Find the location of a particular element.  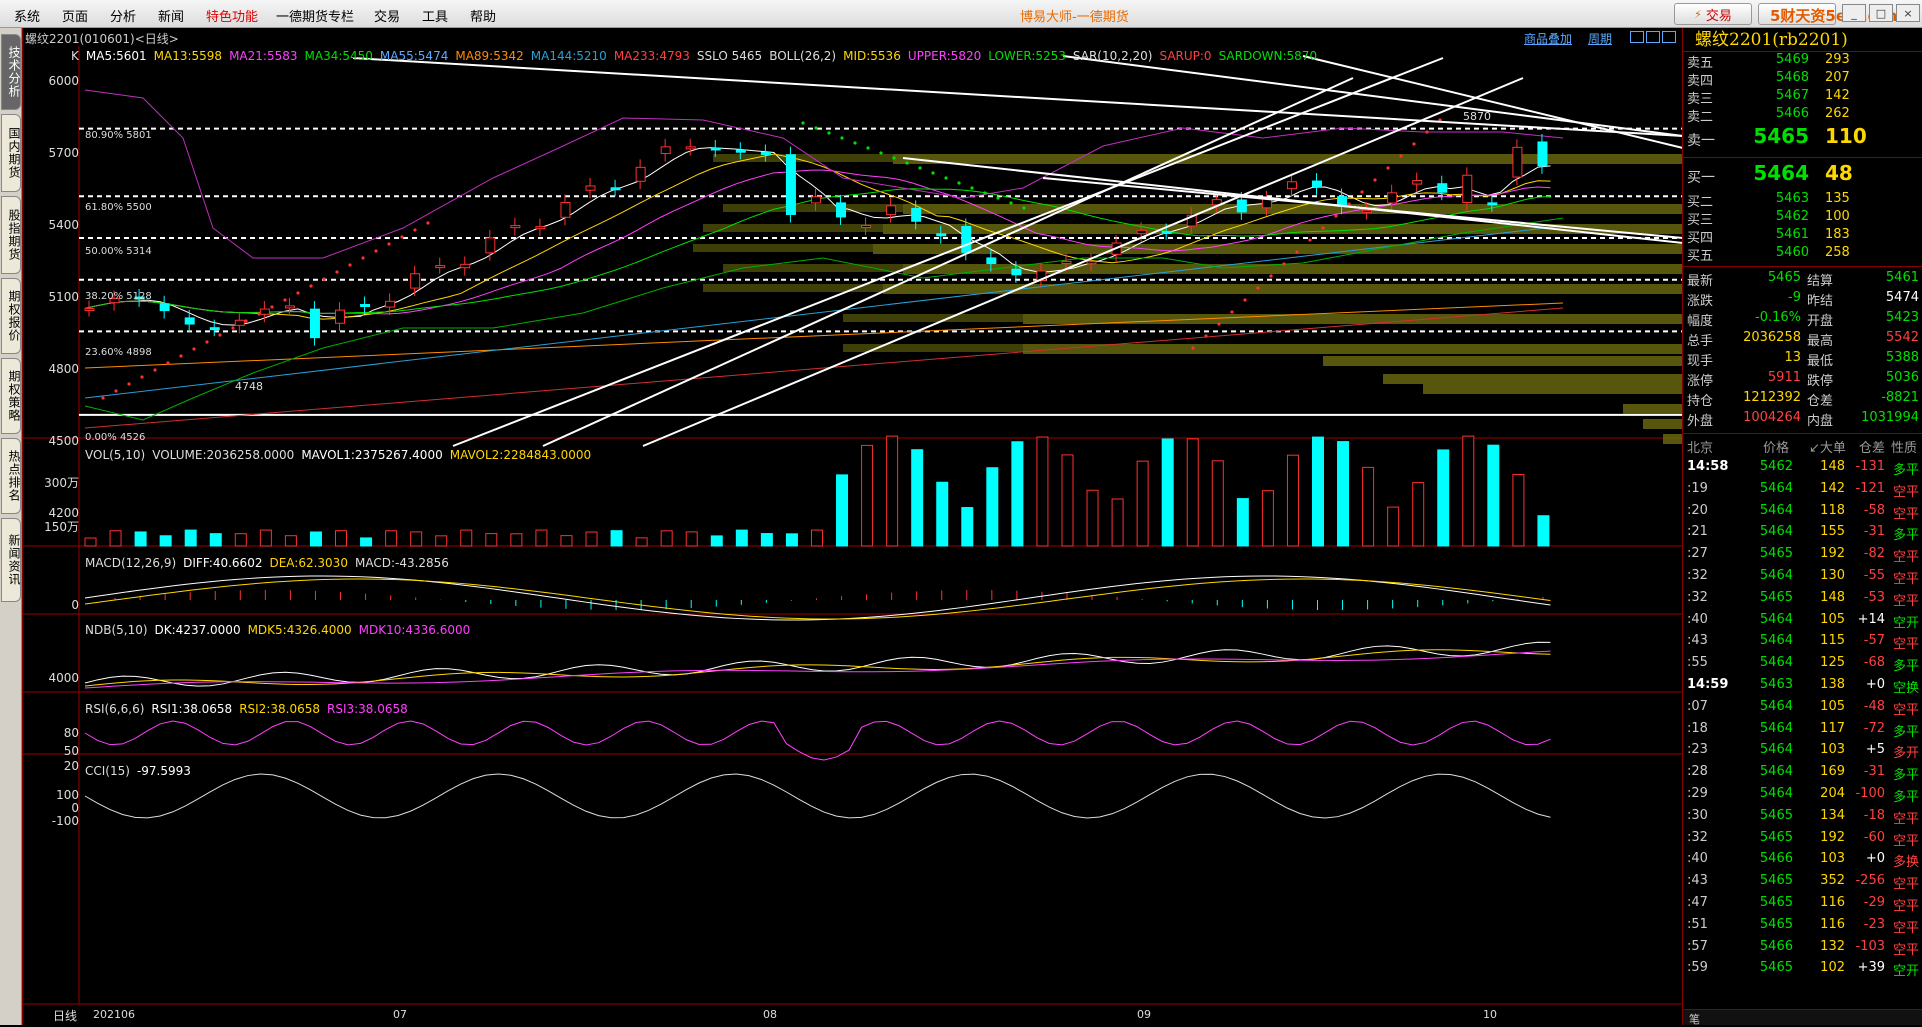

side-tab-2: 股指期货 is located at coordinates (11, 235).